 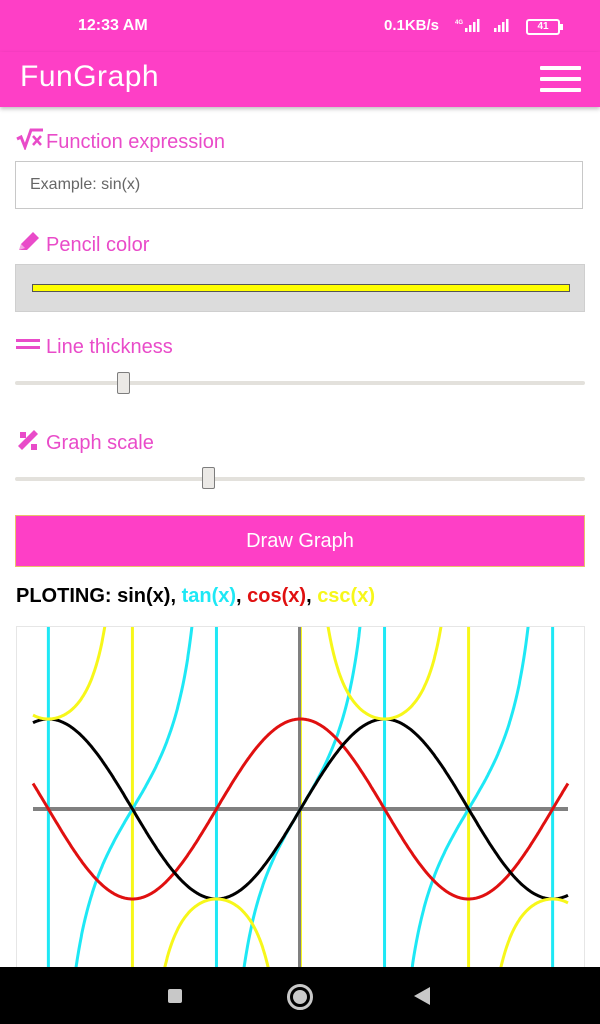 I want to click on app-bar: FunGraph, so click(x=300, y=79).